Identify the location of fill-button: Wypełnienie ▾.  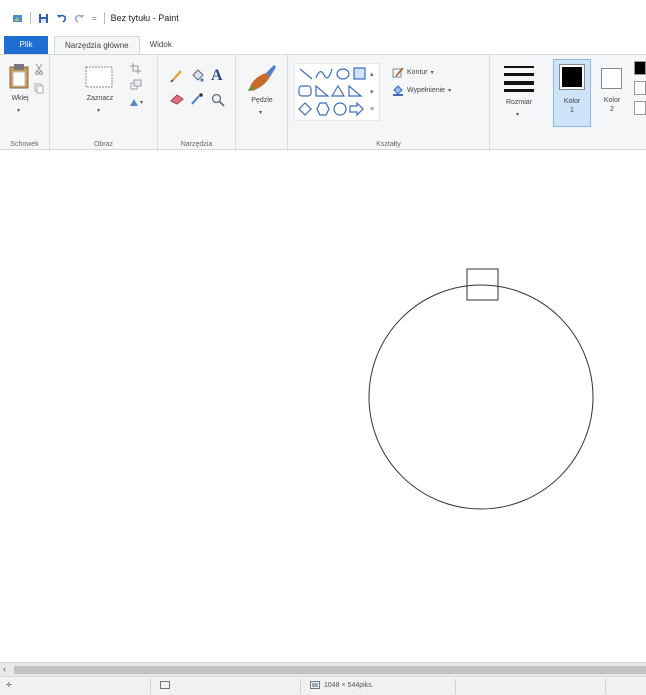
(421, 90).